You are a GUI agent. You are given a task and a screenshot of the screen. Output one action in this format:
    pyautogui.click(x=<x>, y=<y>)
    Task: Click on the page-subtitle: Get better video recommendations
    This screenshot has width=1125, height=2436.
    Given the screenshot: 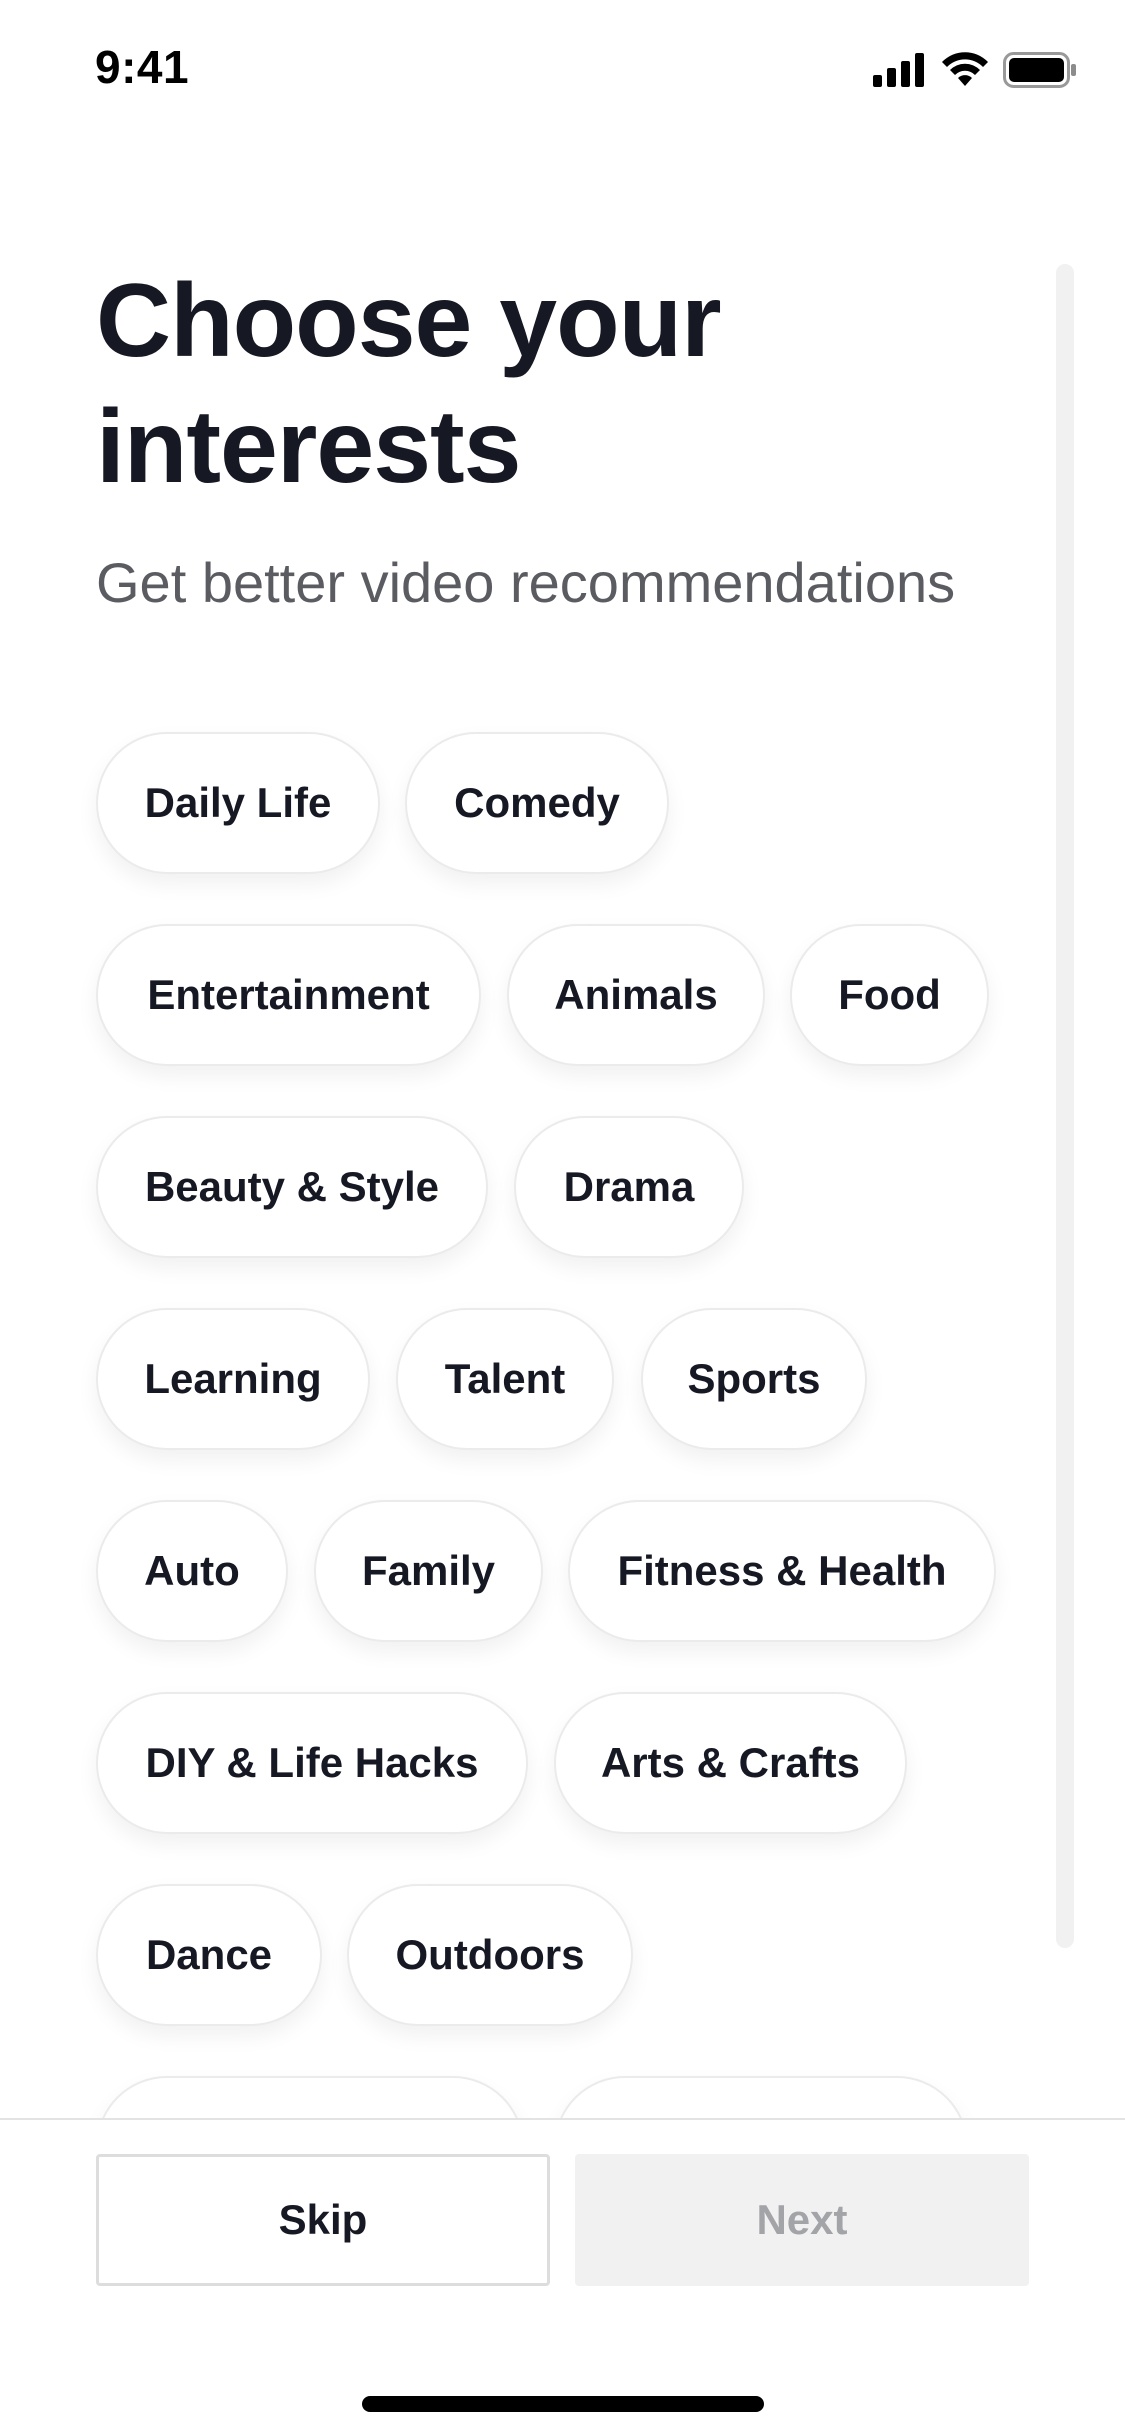 What is the action you would take?
    pyautogui.click(x=526, y=582)
    